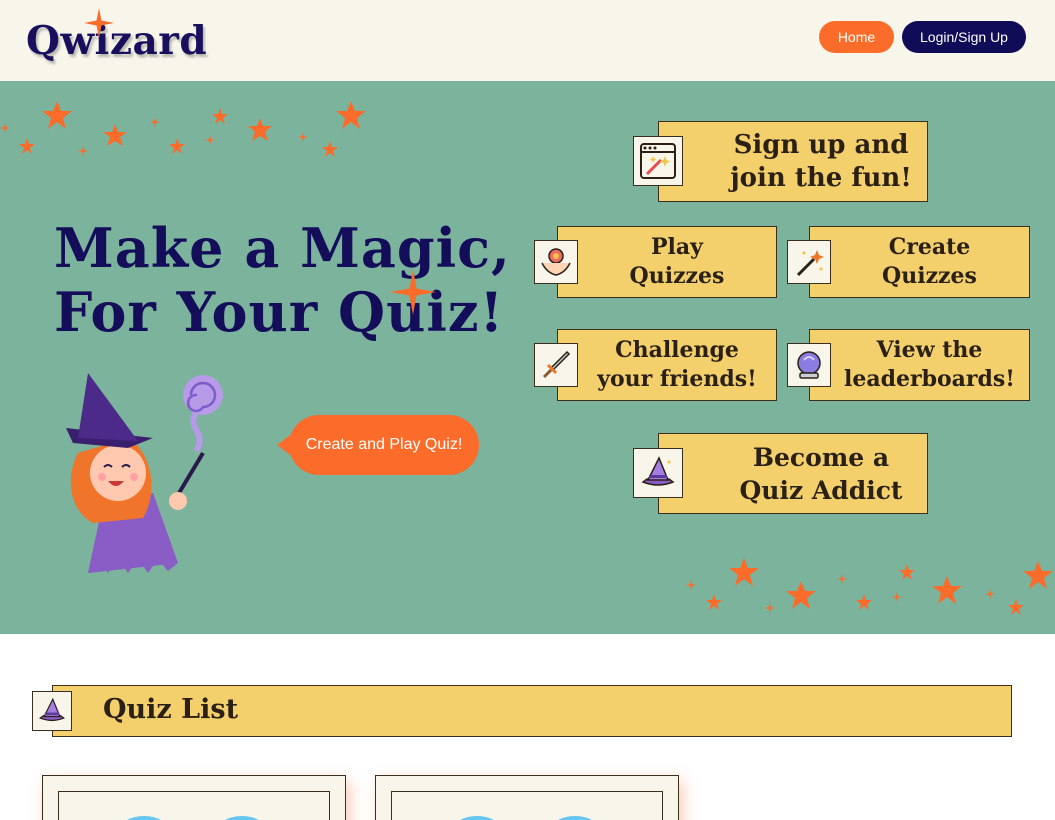 The image size is (1055, 820). Describe the element at coordinates (856, 37) in the screenshot. I see `home-button: Home` at that location.